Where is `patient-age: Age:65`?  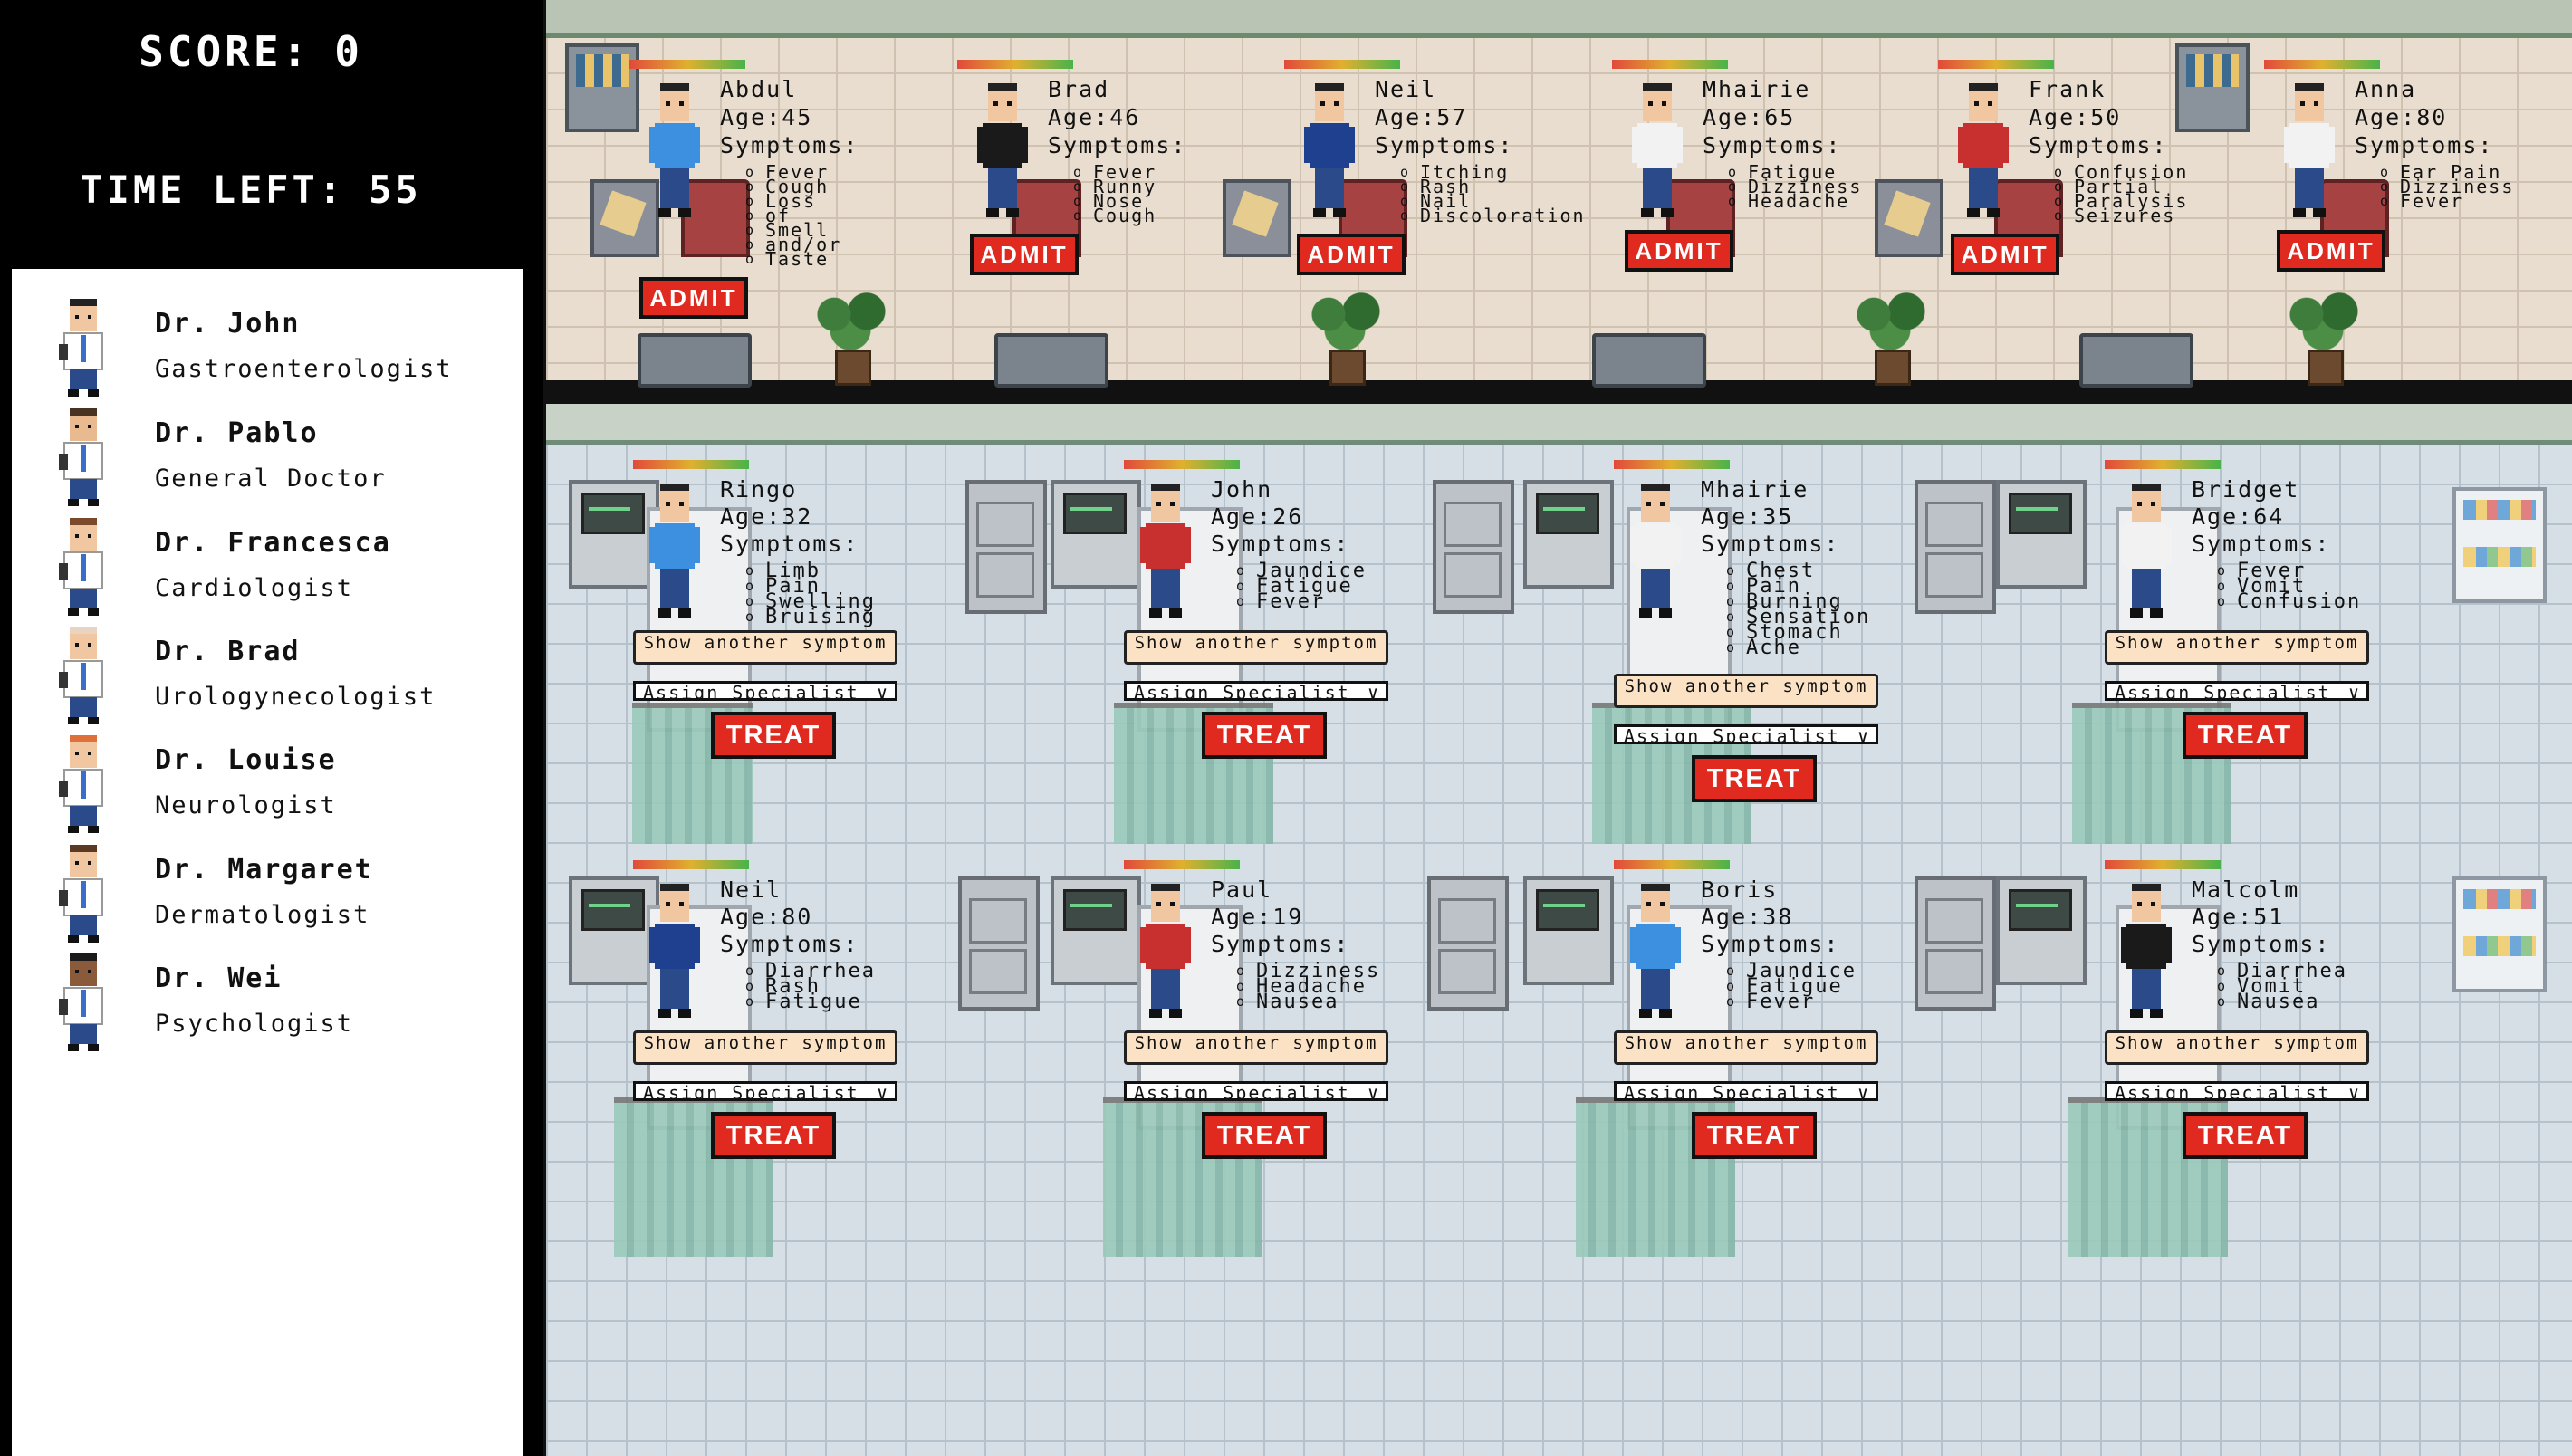
patient-age: Age:65 is located at coordinates (1749, 117).